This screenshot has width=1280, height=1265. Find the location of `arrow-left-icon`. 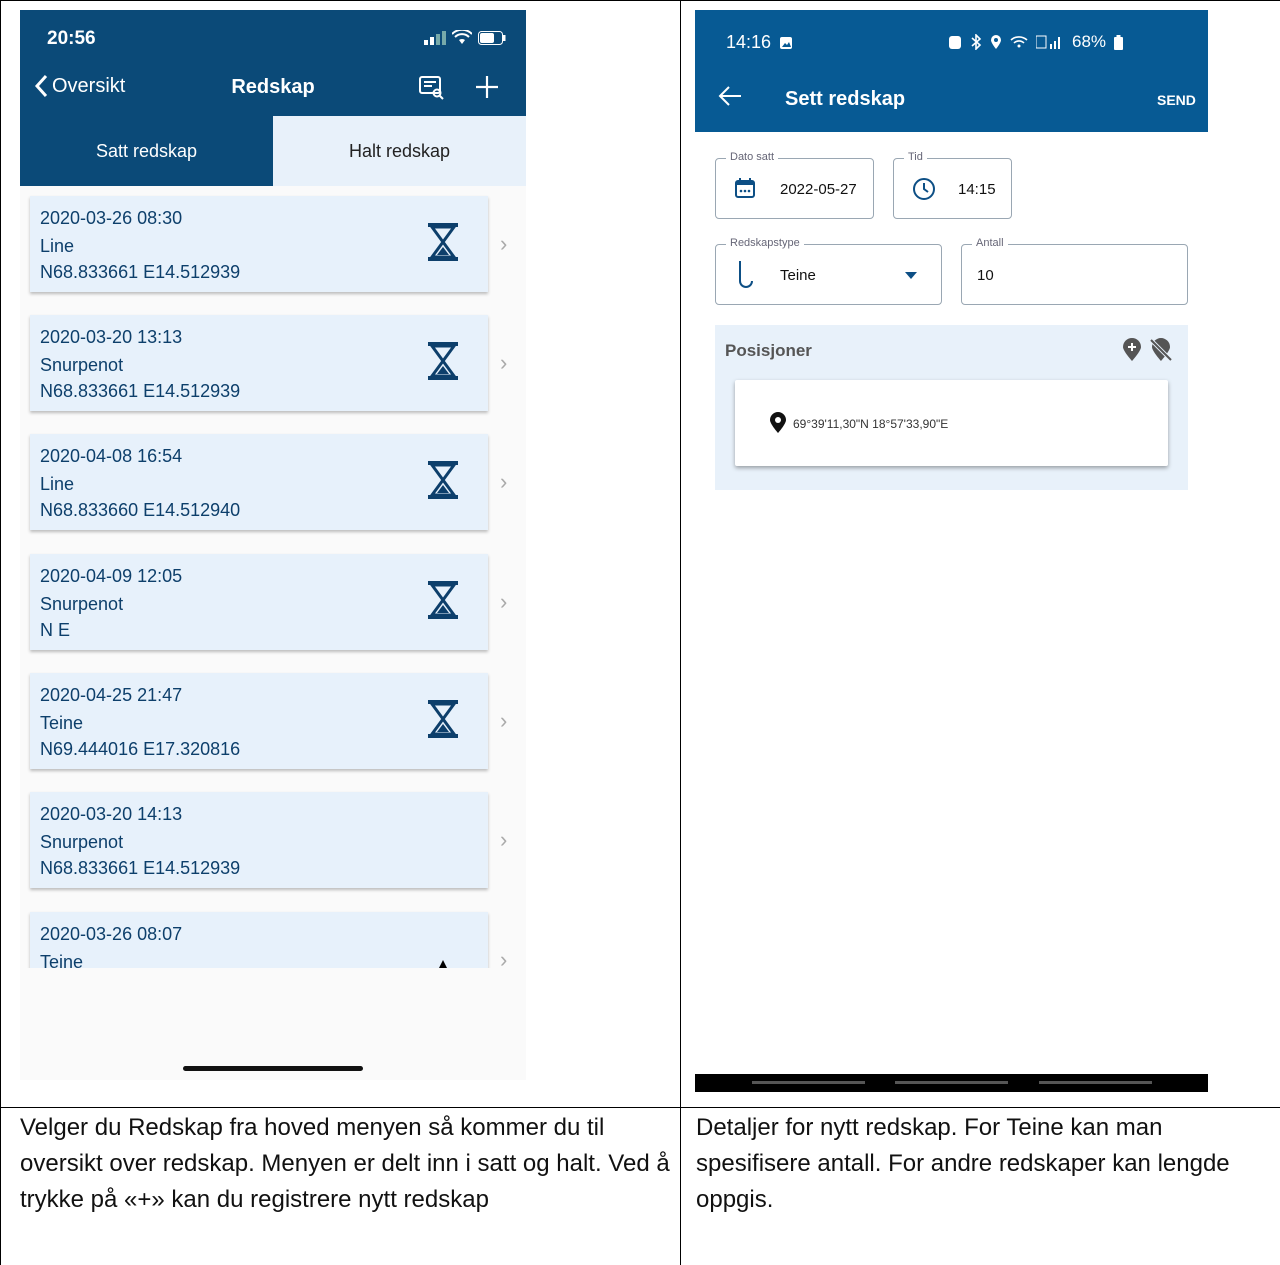

arrow-left-icon is located at coordinates (730, 96).